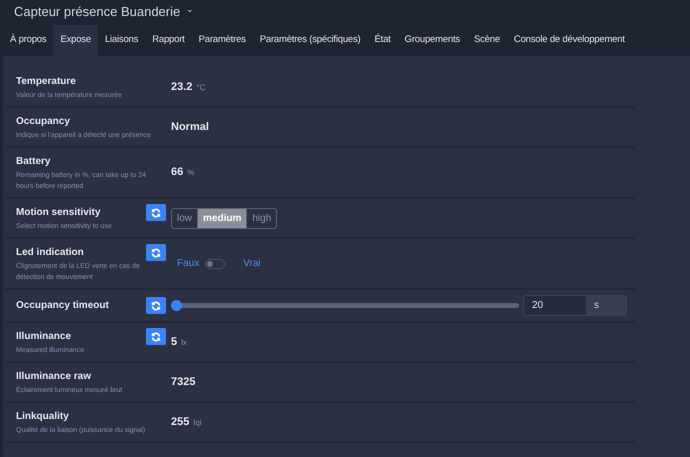  I want to click on value-text: 5, so click(174, 342).